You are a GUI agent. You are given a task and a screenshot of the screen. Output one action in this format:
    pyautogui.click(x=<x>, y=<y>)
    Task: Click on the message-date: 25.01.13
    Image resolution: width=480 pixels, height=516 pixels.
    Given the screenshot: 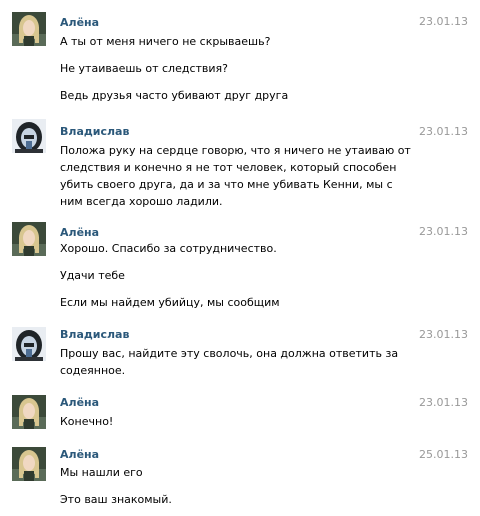 What is the action you would take?
    pyautogui.click(x=443, y=455)
    